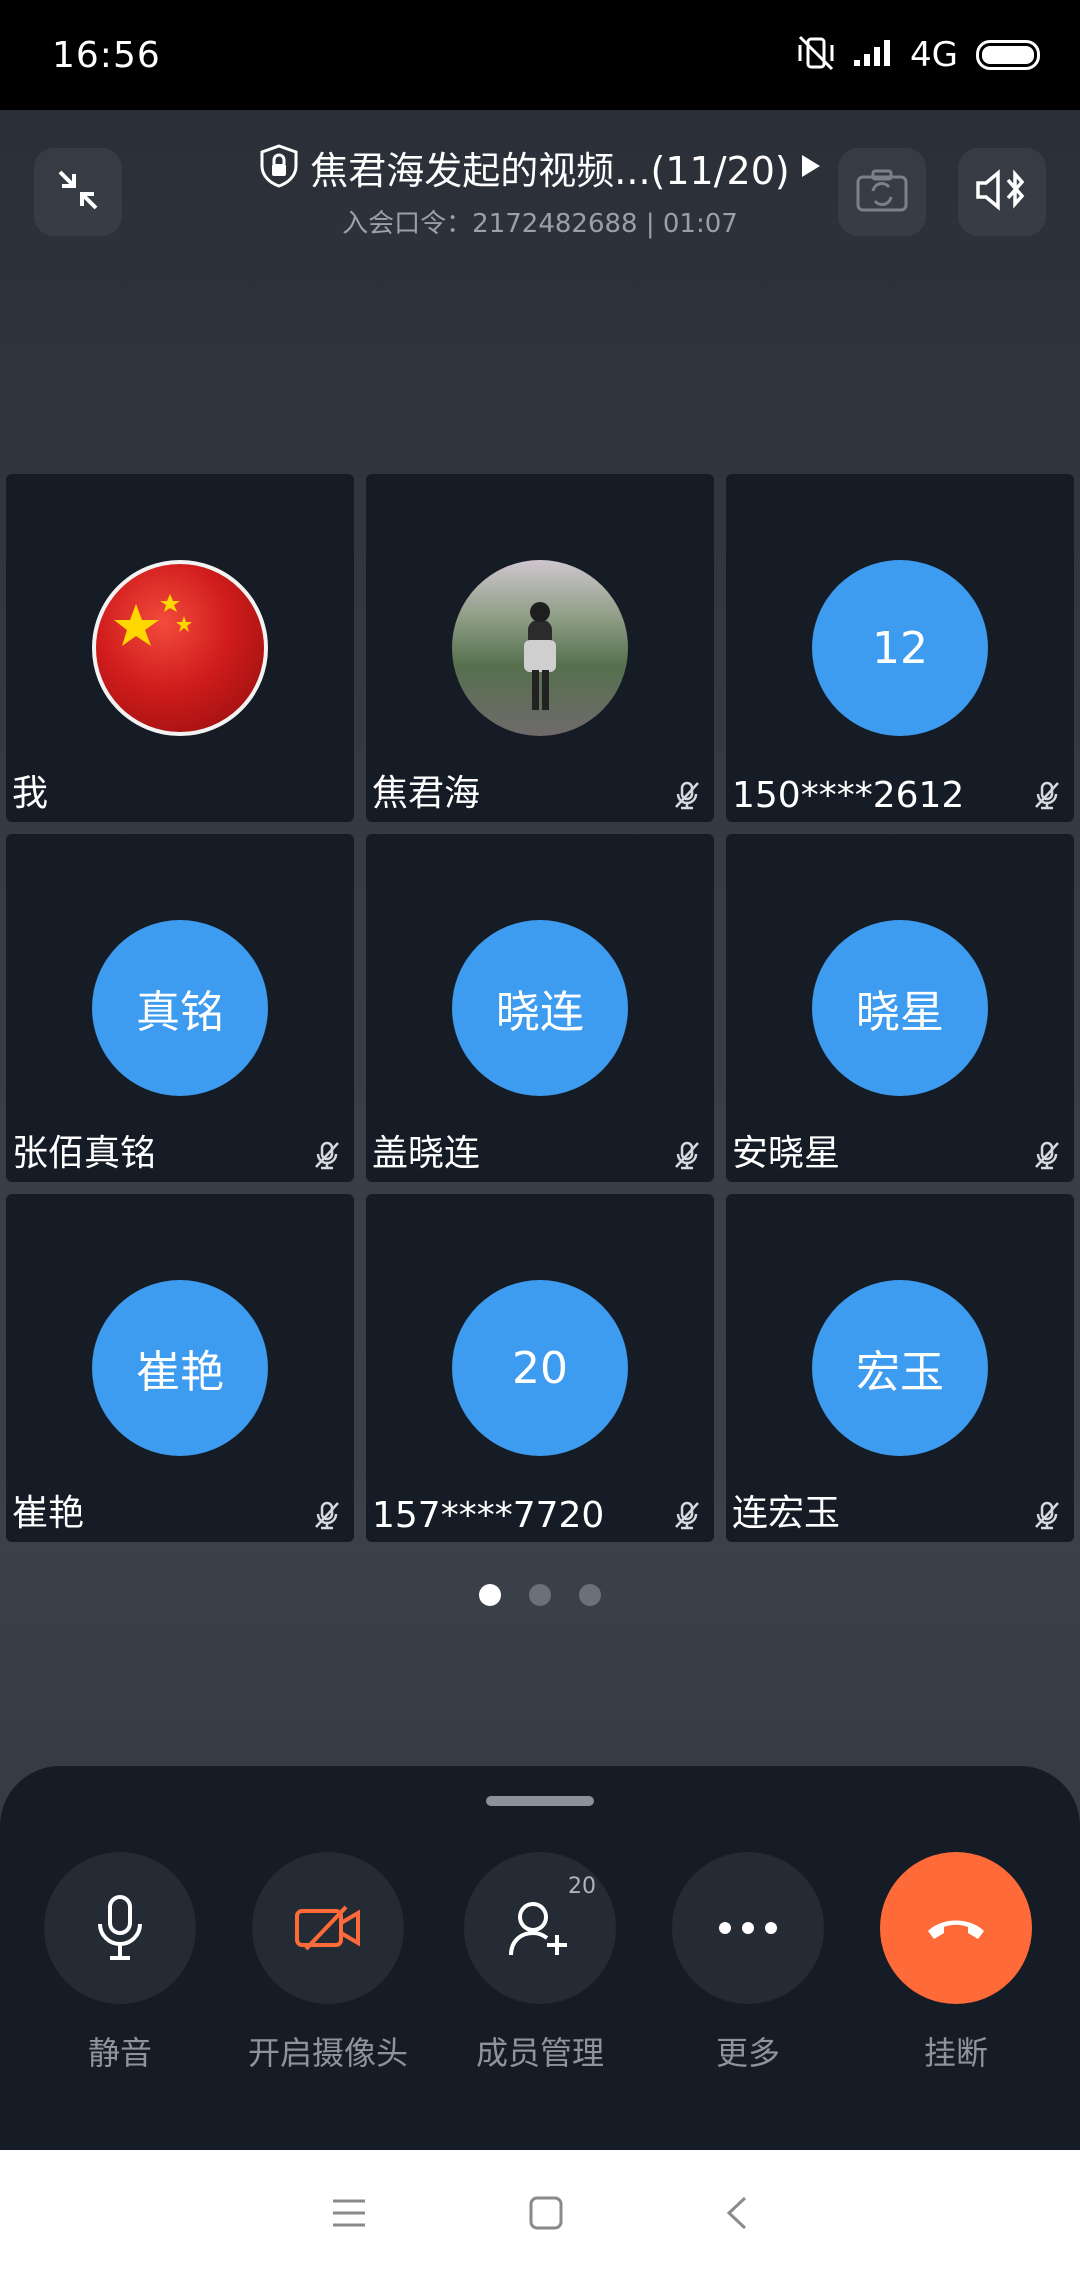 Image resolution: width=1080 pixels, height=2280 pixels. I want to click on network-type: 4G, so click(934, 55).